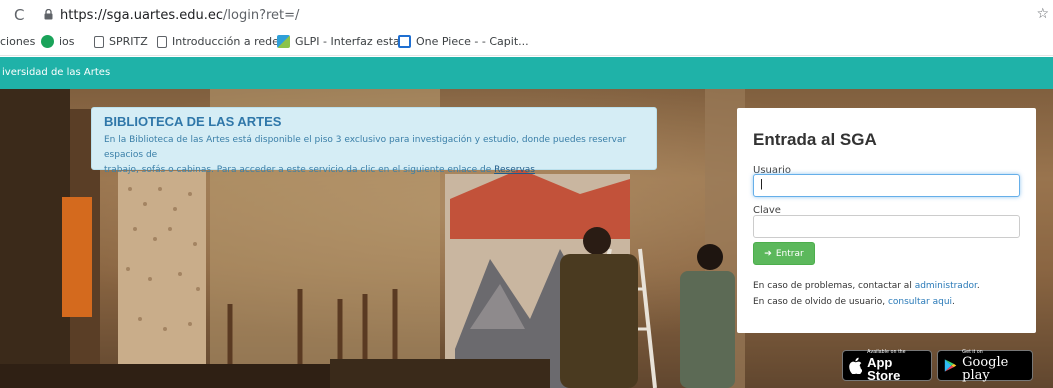  What do you see at coordinates (886, 226) in the screenshot?
I see `password-input` at bounding box center [886, 226].